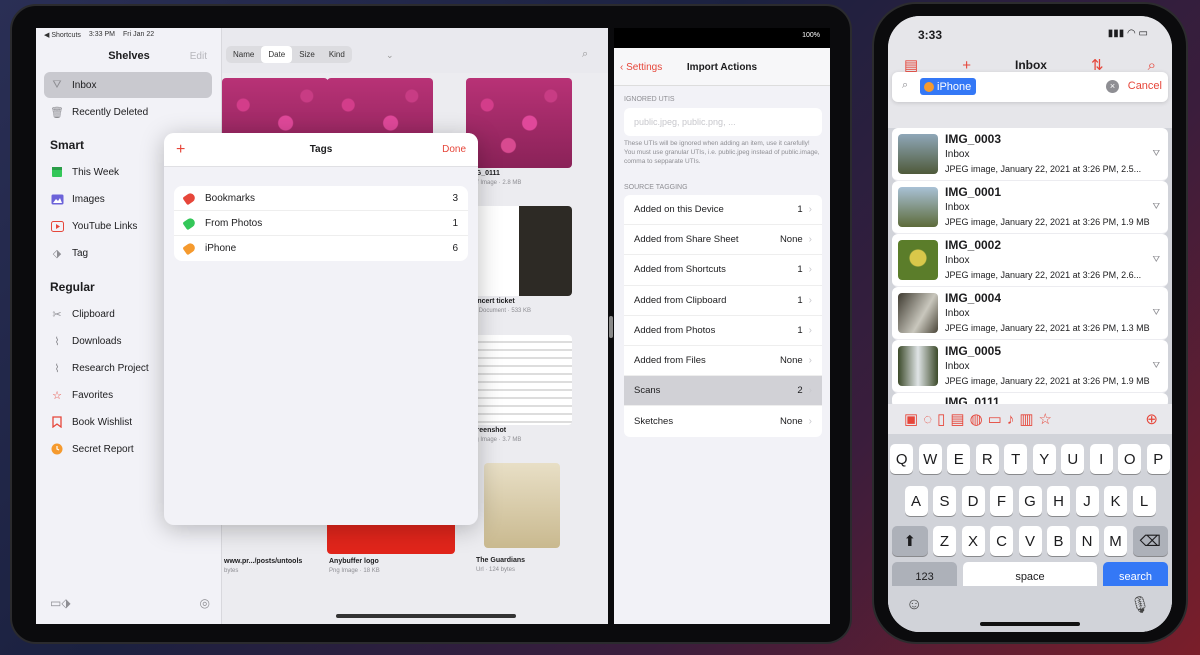 The height and width of the screenshot is (655, 1200). I want to click on key: Z, so click(944, 541).